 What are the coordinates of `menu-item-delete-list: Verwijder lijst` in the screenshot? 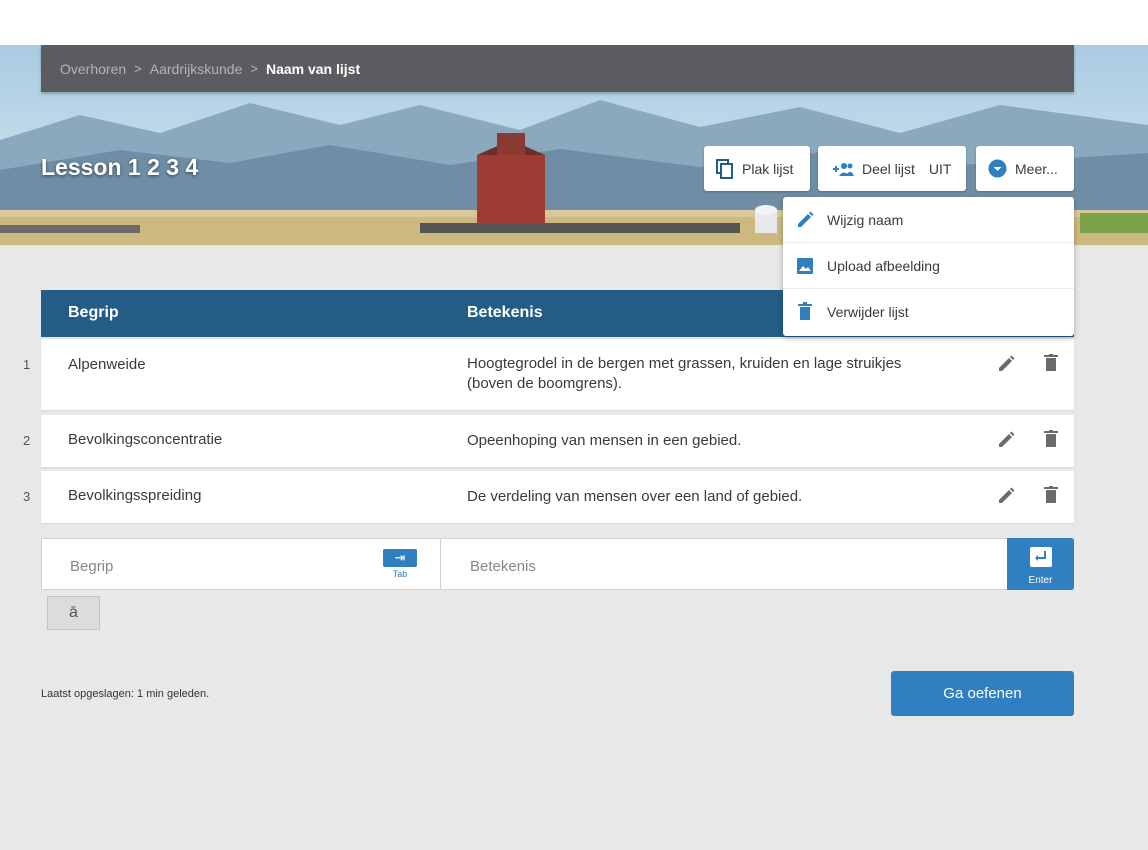 It's located at (928, 312).